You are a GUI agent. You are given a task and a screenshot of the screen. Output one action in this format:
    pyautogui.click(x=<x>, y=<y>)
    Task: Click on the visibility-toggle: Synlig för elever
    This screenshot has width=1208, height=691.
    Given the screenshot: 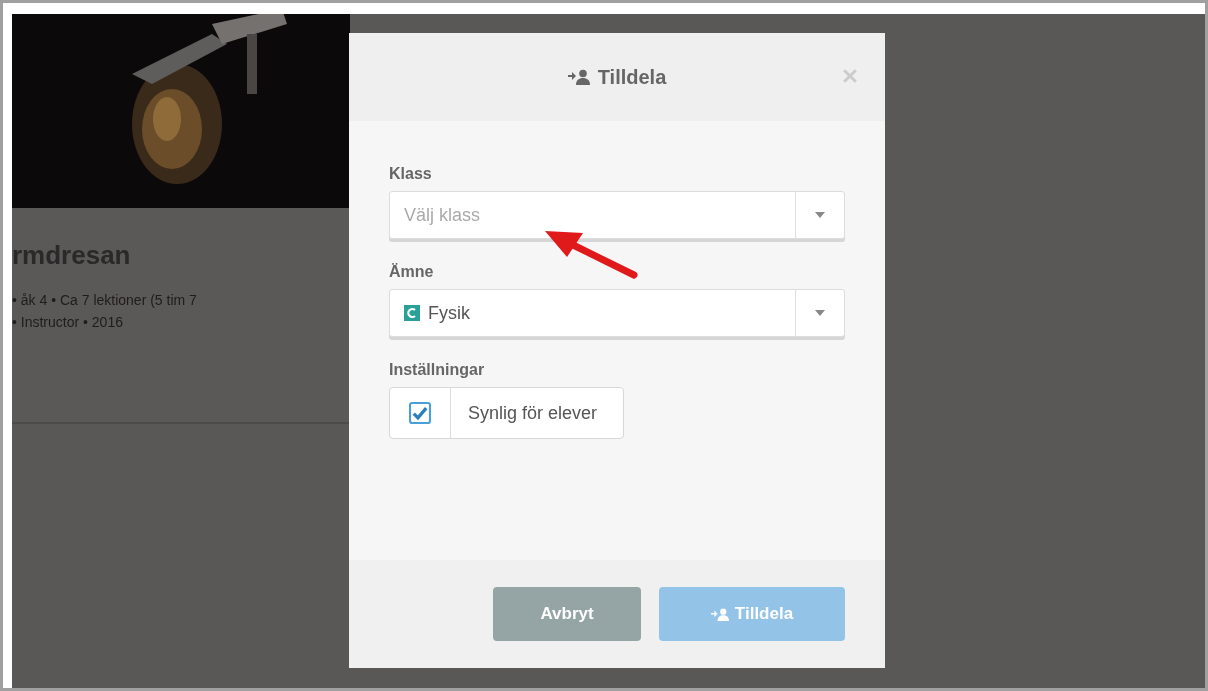 What is the action you would take?
    pyautogui.click(x=507, y=413)
    